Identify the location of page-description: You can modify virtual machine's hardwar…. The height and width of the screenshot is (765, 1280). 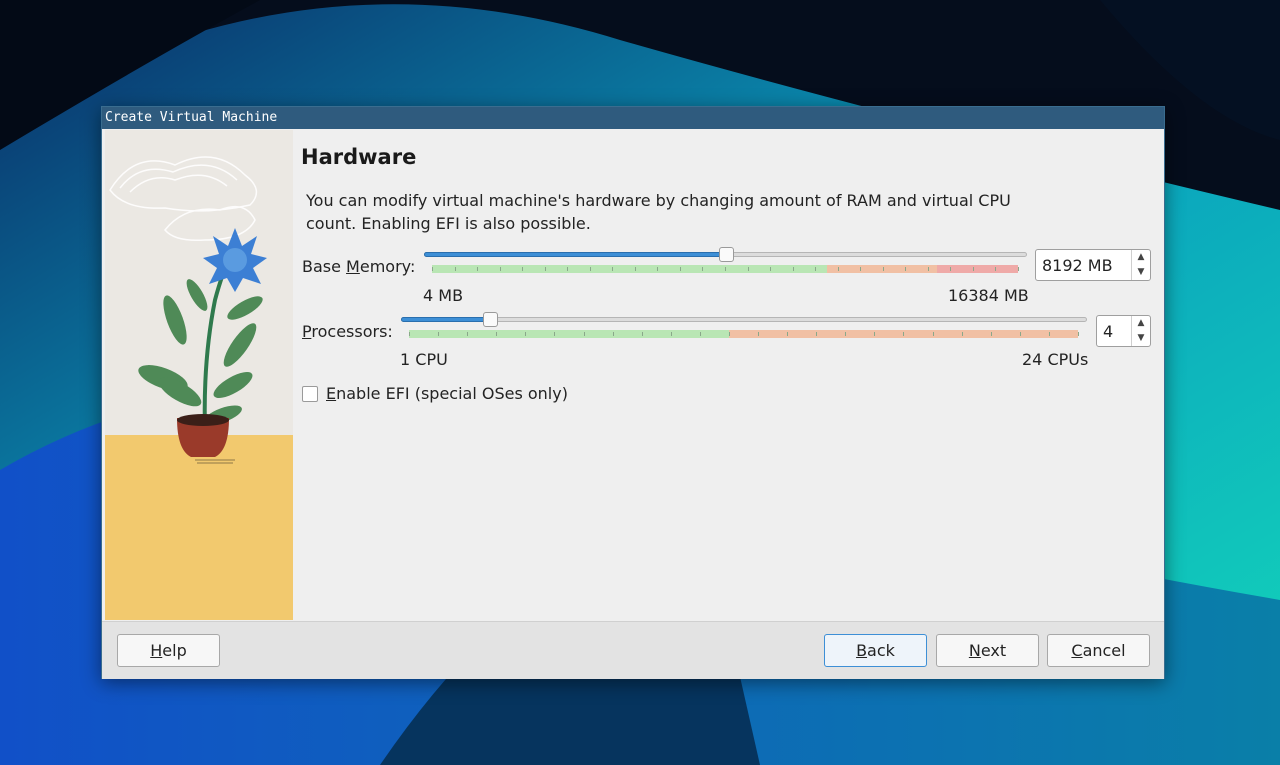
(658, 212).